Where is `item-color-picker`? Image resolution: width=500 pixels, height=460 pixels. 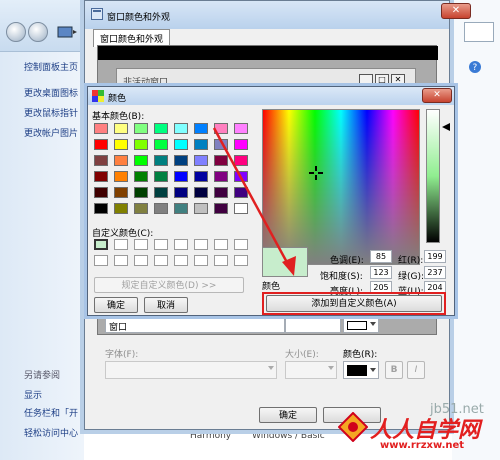
item-color-picker is located at coordinates (361, 325).